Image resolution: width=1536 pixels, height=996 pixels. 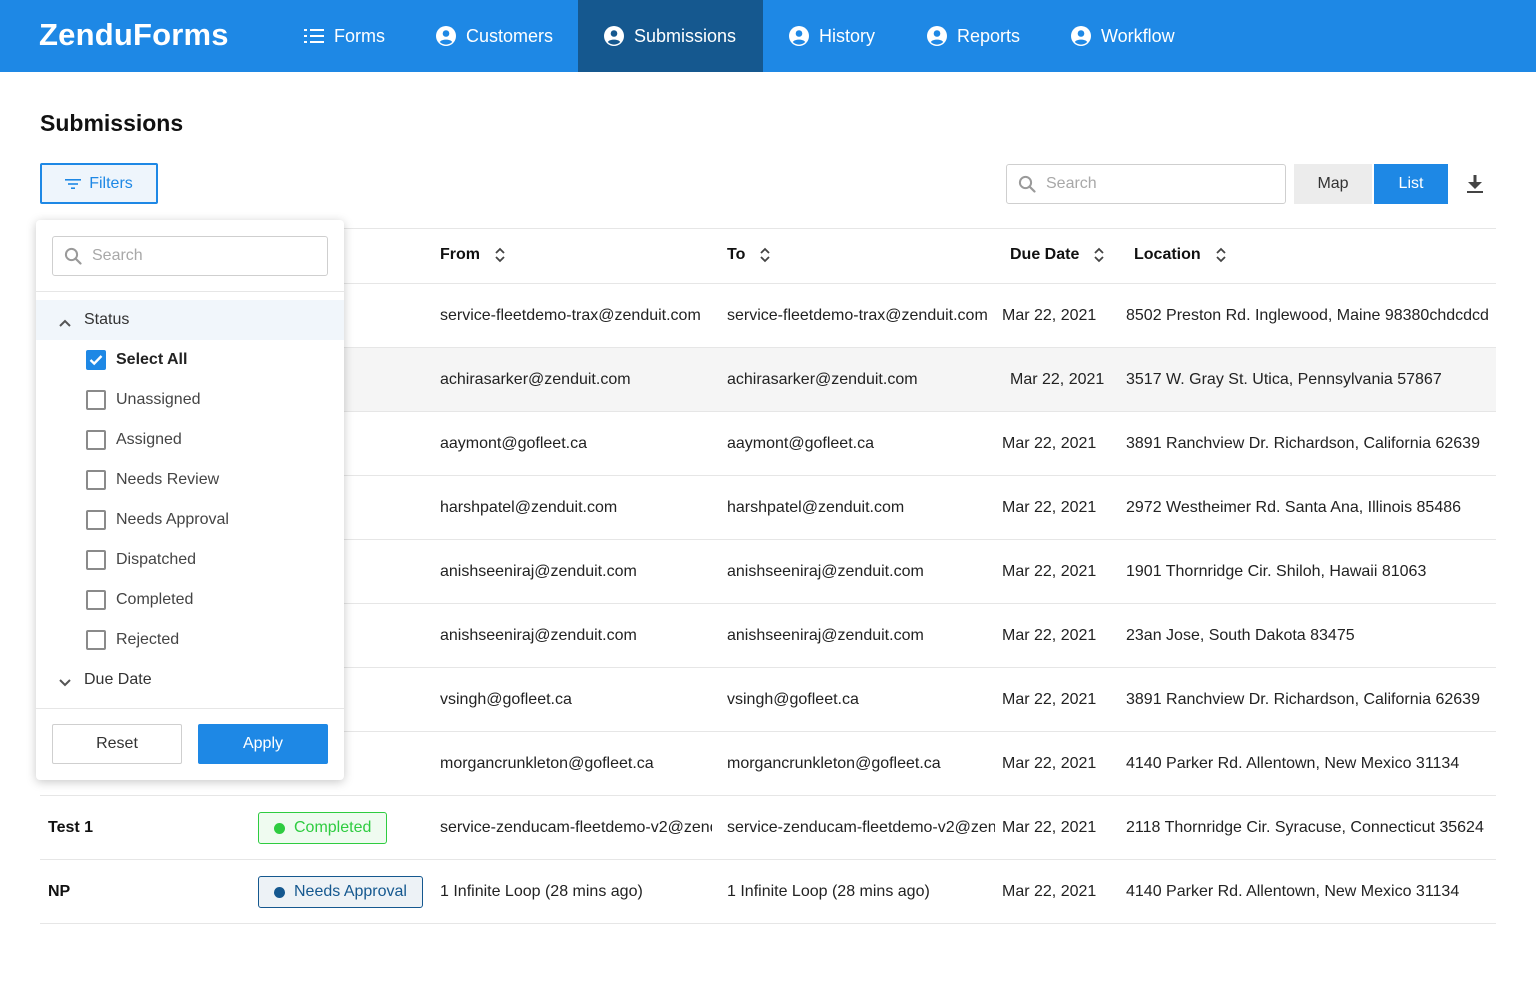 I want to click on nav-item-reports: Reports, so click(x=976, y=36).